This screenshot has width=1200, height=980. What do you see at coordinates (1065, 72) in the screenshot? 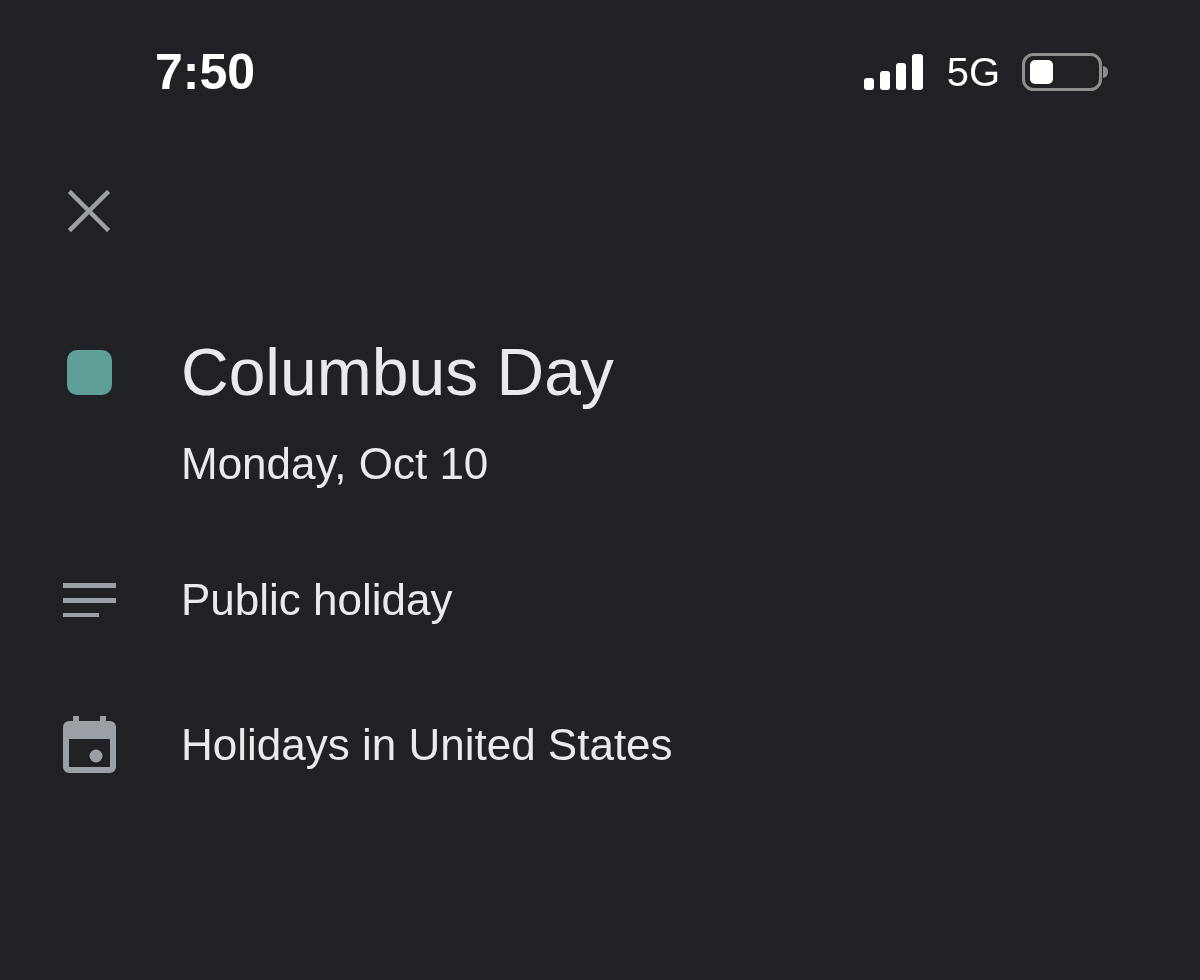
I see `battery-icon` at bounding box center [1065, 72].